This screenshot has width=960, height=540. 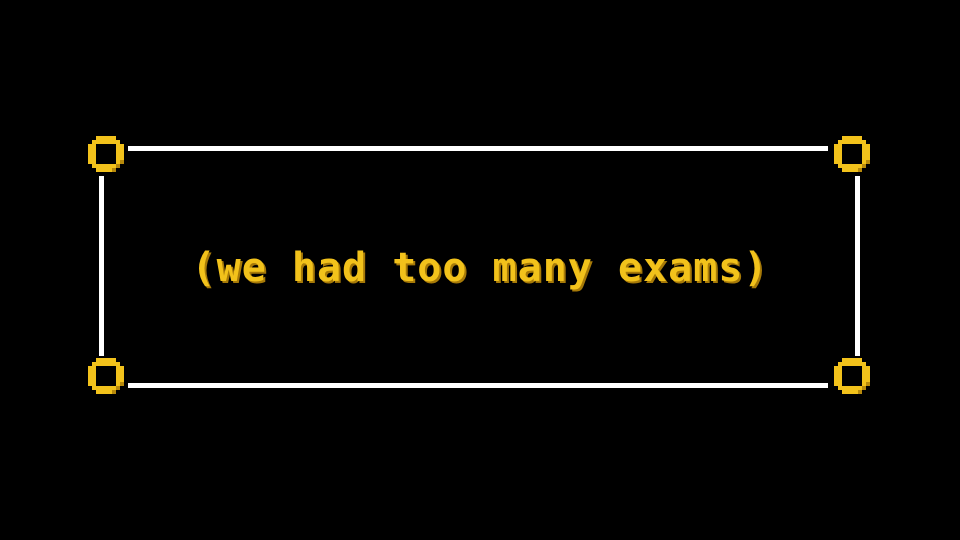 I want to click on frame-bottom-line, so click(x=478, y=385).